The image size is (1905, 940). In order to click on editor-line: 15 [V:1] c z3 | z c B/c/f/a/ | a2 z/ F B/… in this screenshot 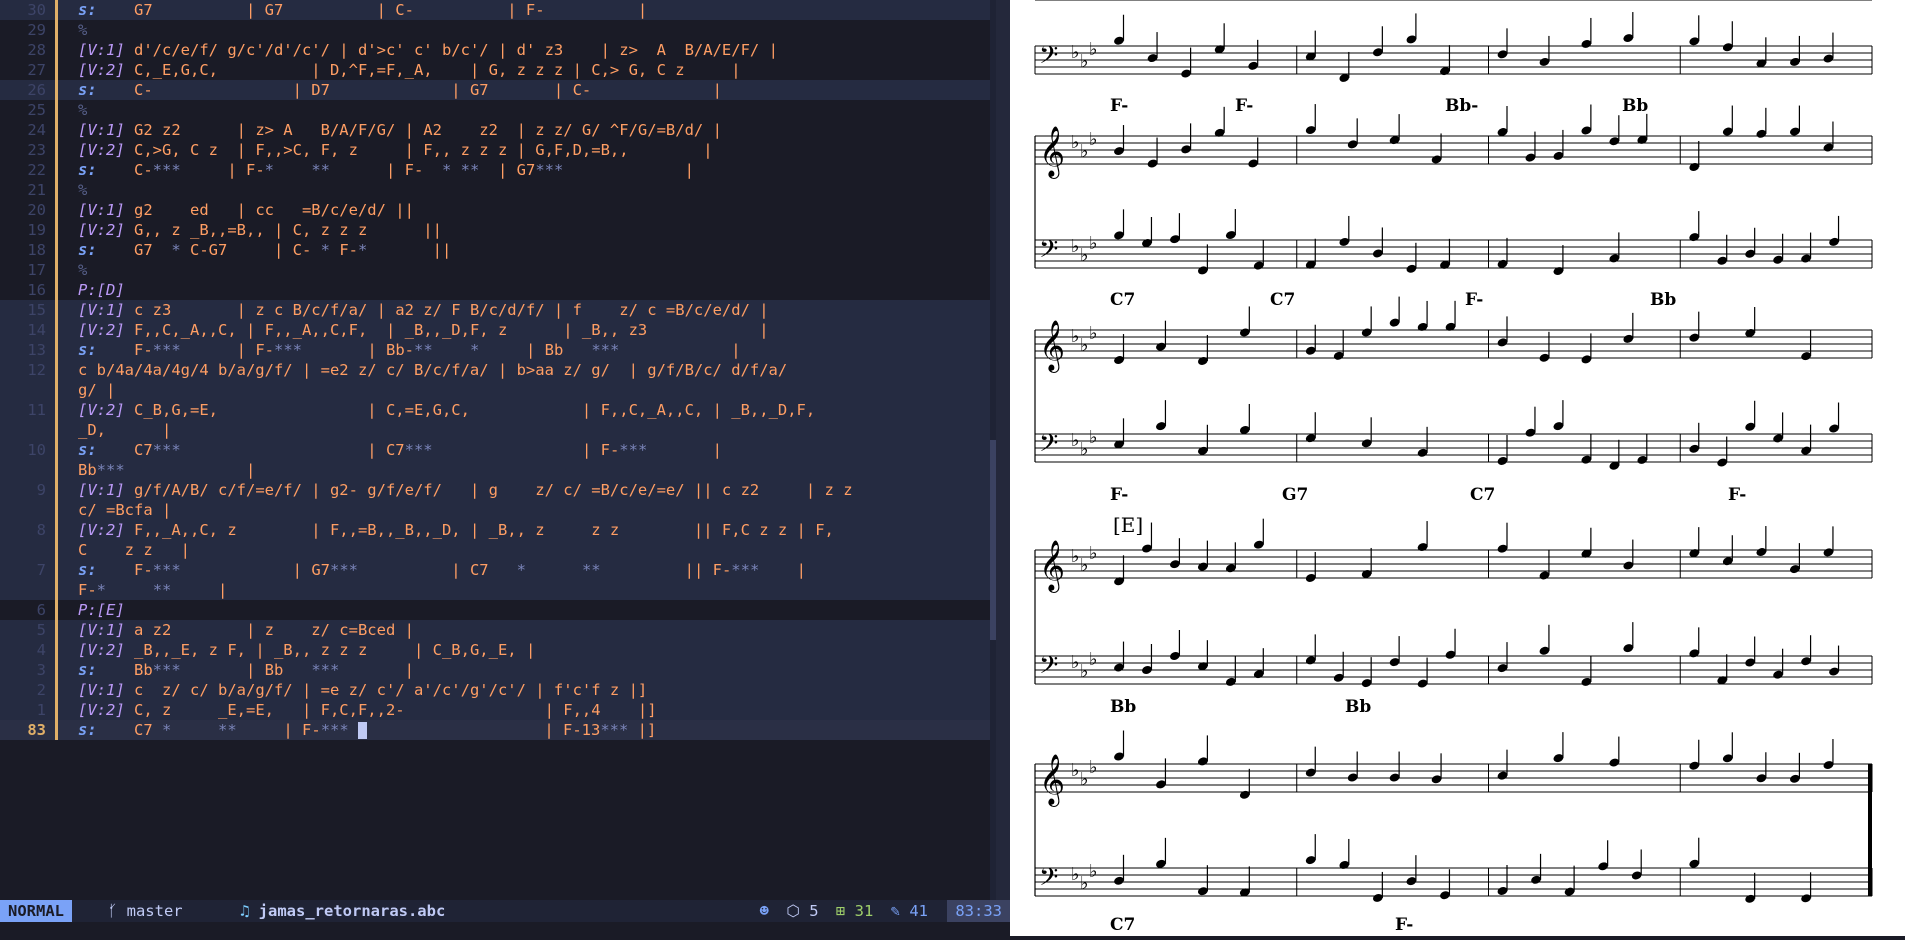, I will do `click(495, 310)`.